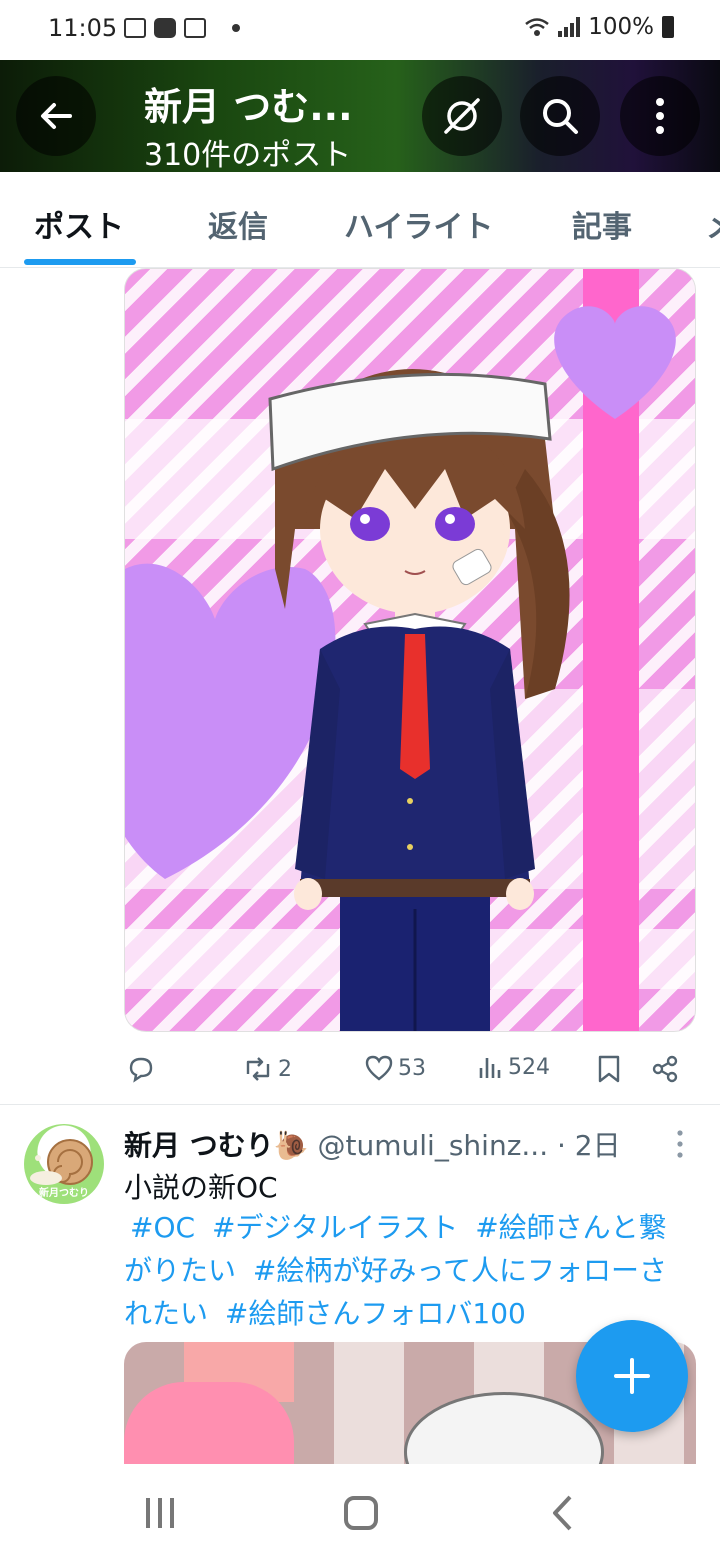 This screenshot has height=1560, width=720. What do you see at coordinates (379, 1068) in the screenshot?
I see `heart-icon` at bounding box center [379, 1068].